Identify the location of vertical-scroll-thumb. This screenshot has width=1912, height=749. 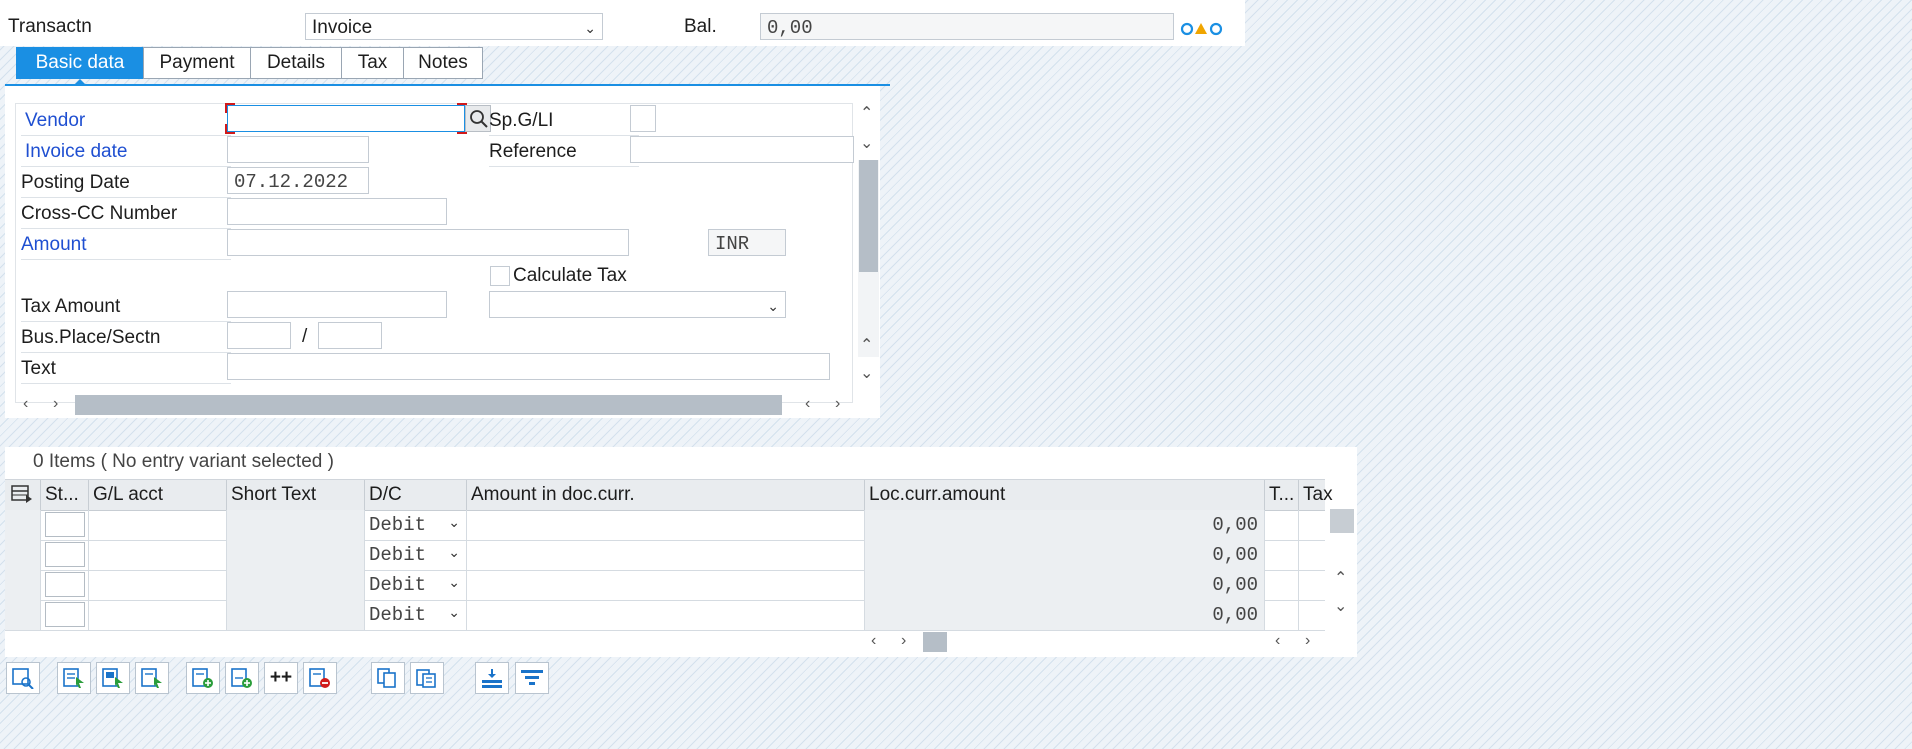
(868, 216).